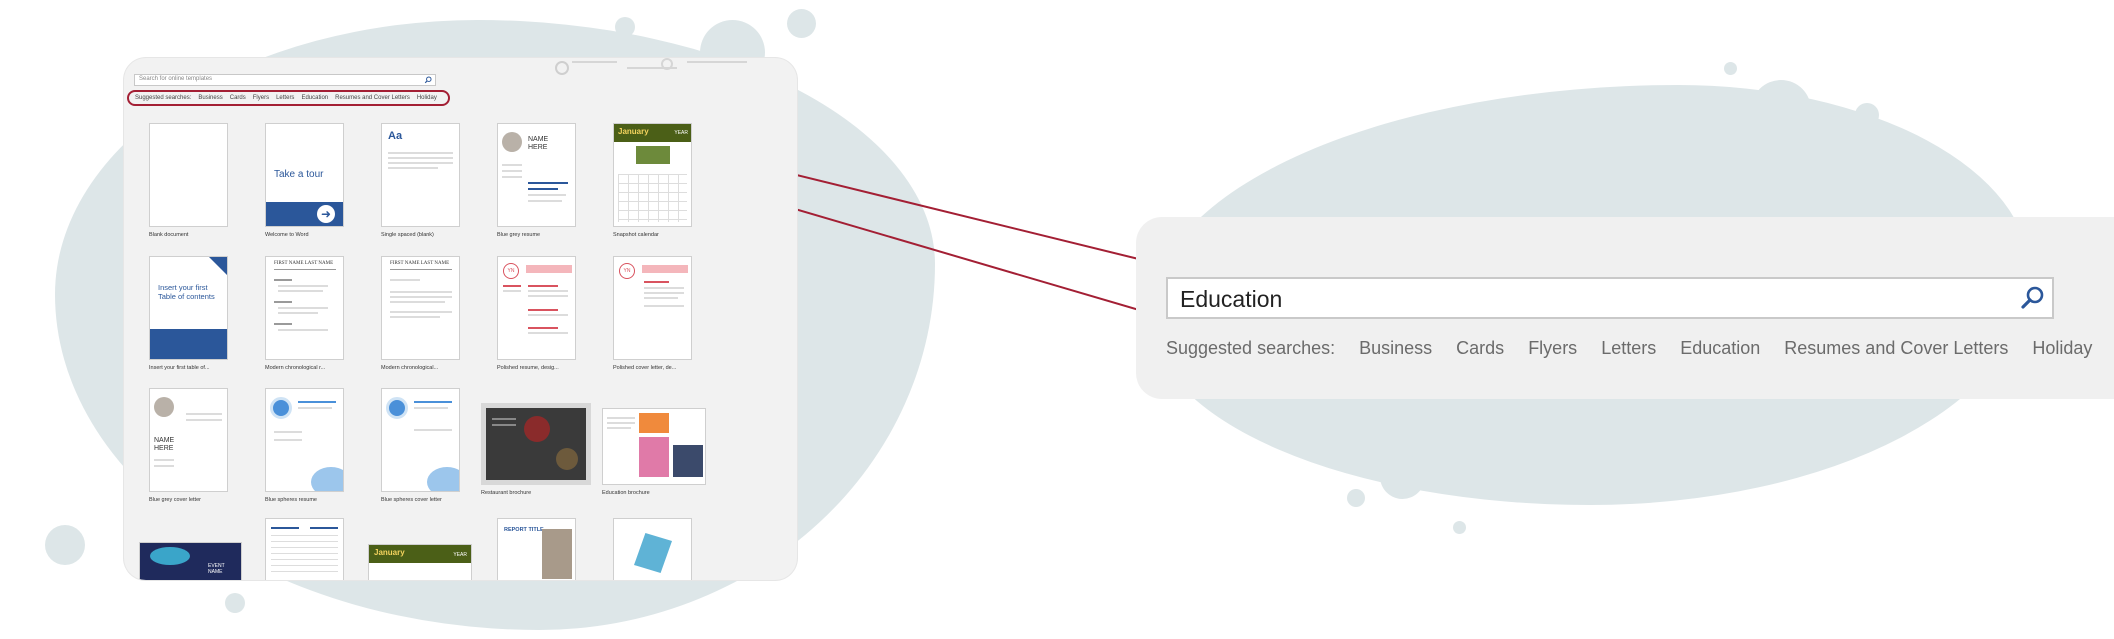 This screenshot has width=2114, height=639. I want to click on sphere-avatar, so click(281, 408).